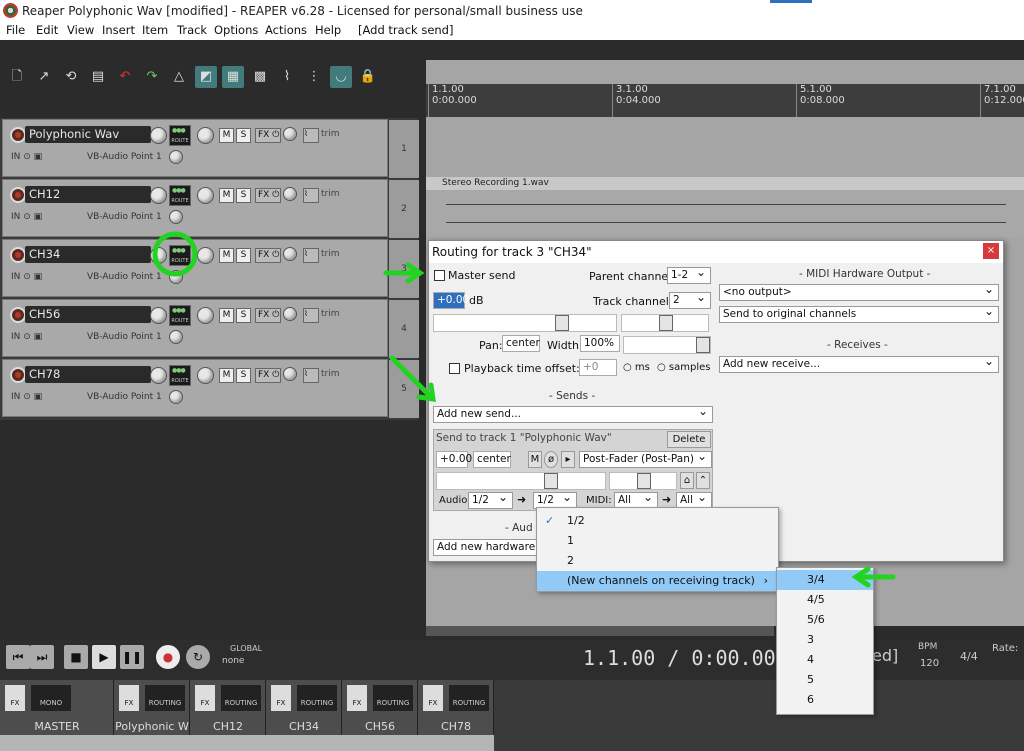 The width and height of the screenshot is (1024, 751). Describe the element at coordinates (175, 254) in the screenshot. I see `annotation-circle` at that location.